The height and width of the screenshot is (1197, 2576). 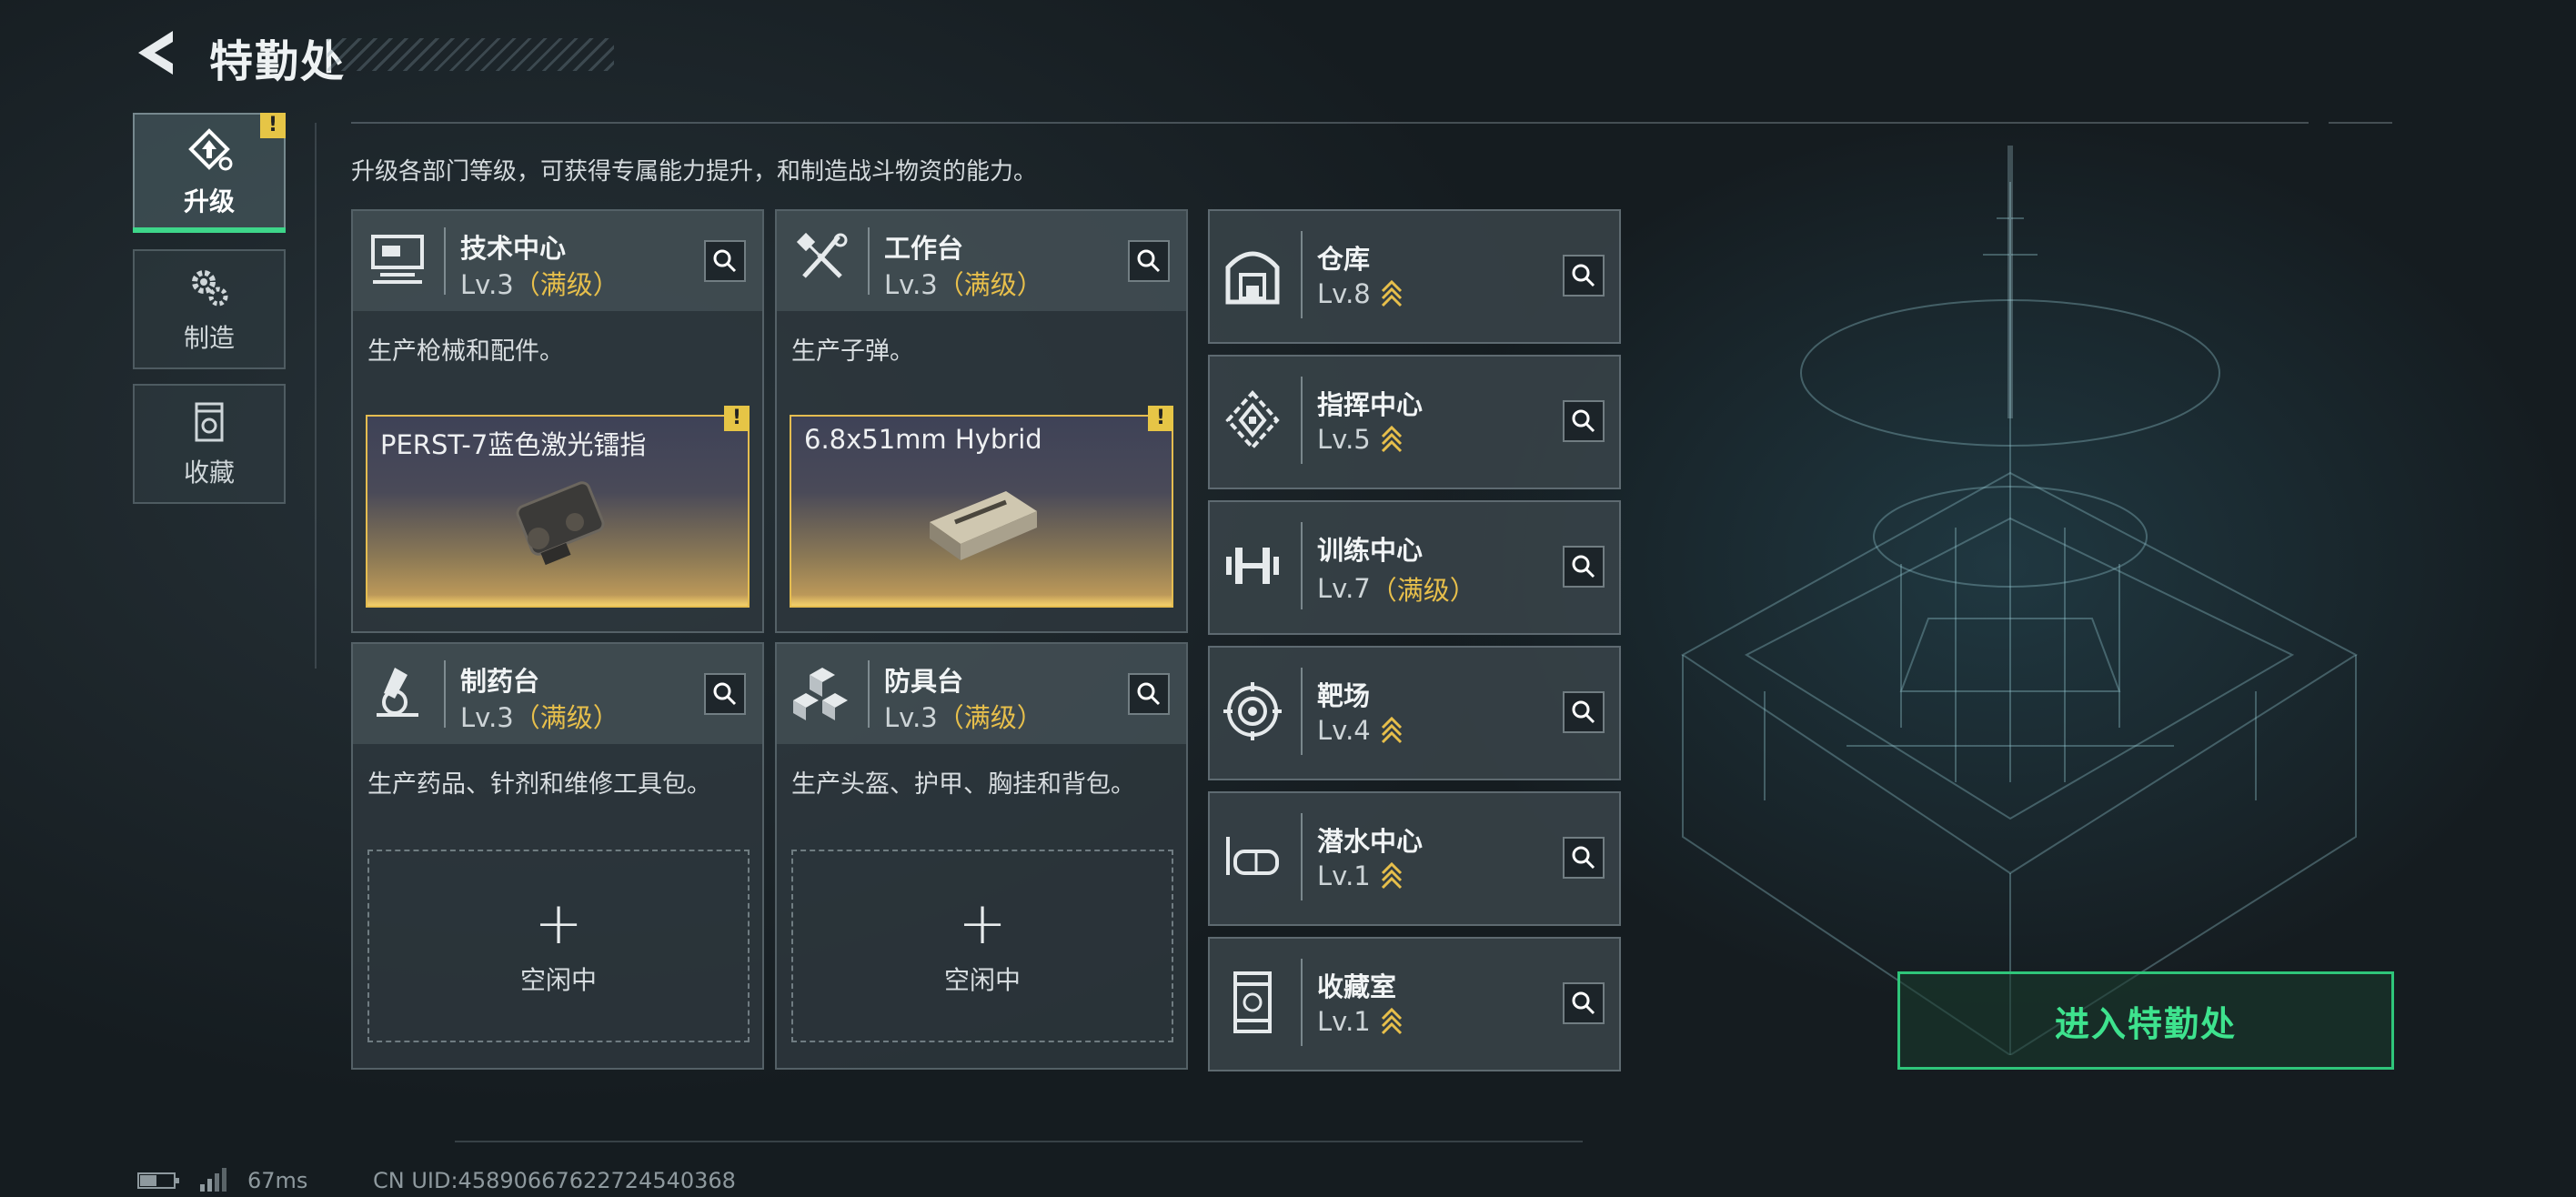 What do you see at coordinates (554, 1180) in the screenshot?
I see `user-uid: CN UID:4589066762272454036​8` at bounding box center [554, 1180].